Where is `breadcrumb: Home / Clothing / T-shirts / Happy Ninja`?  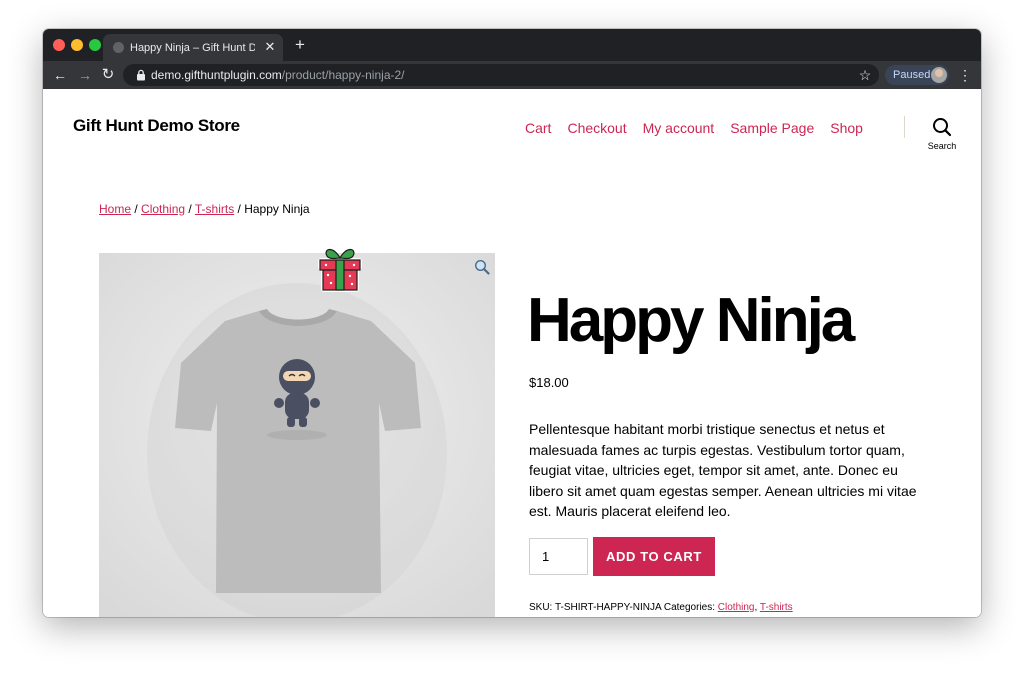
breadcrumb: Home / Clothing / T-shirts / Happy Ninja is located at coordinates (204, 209).